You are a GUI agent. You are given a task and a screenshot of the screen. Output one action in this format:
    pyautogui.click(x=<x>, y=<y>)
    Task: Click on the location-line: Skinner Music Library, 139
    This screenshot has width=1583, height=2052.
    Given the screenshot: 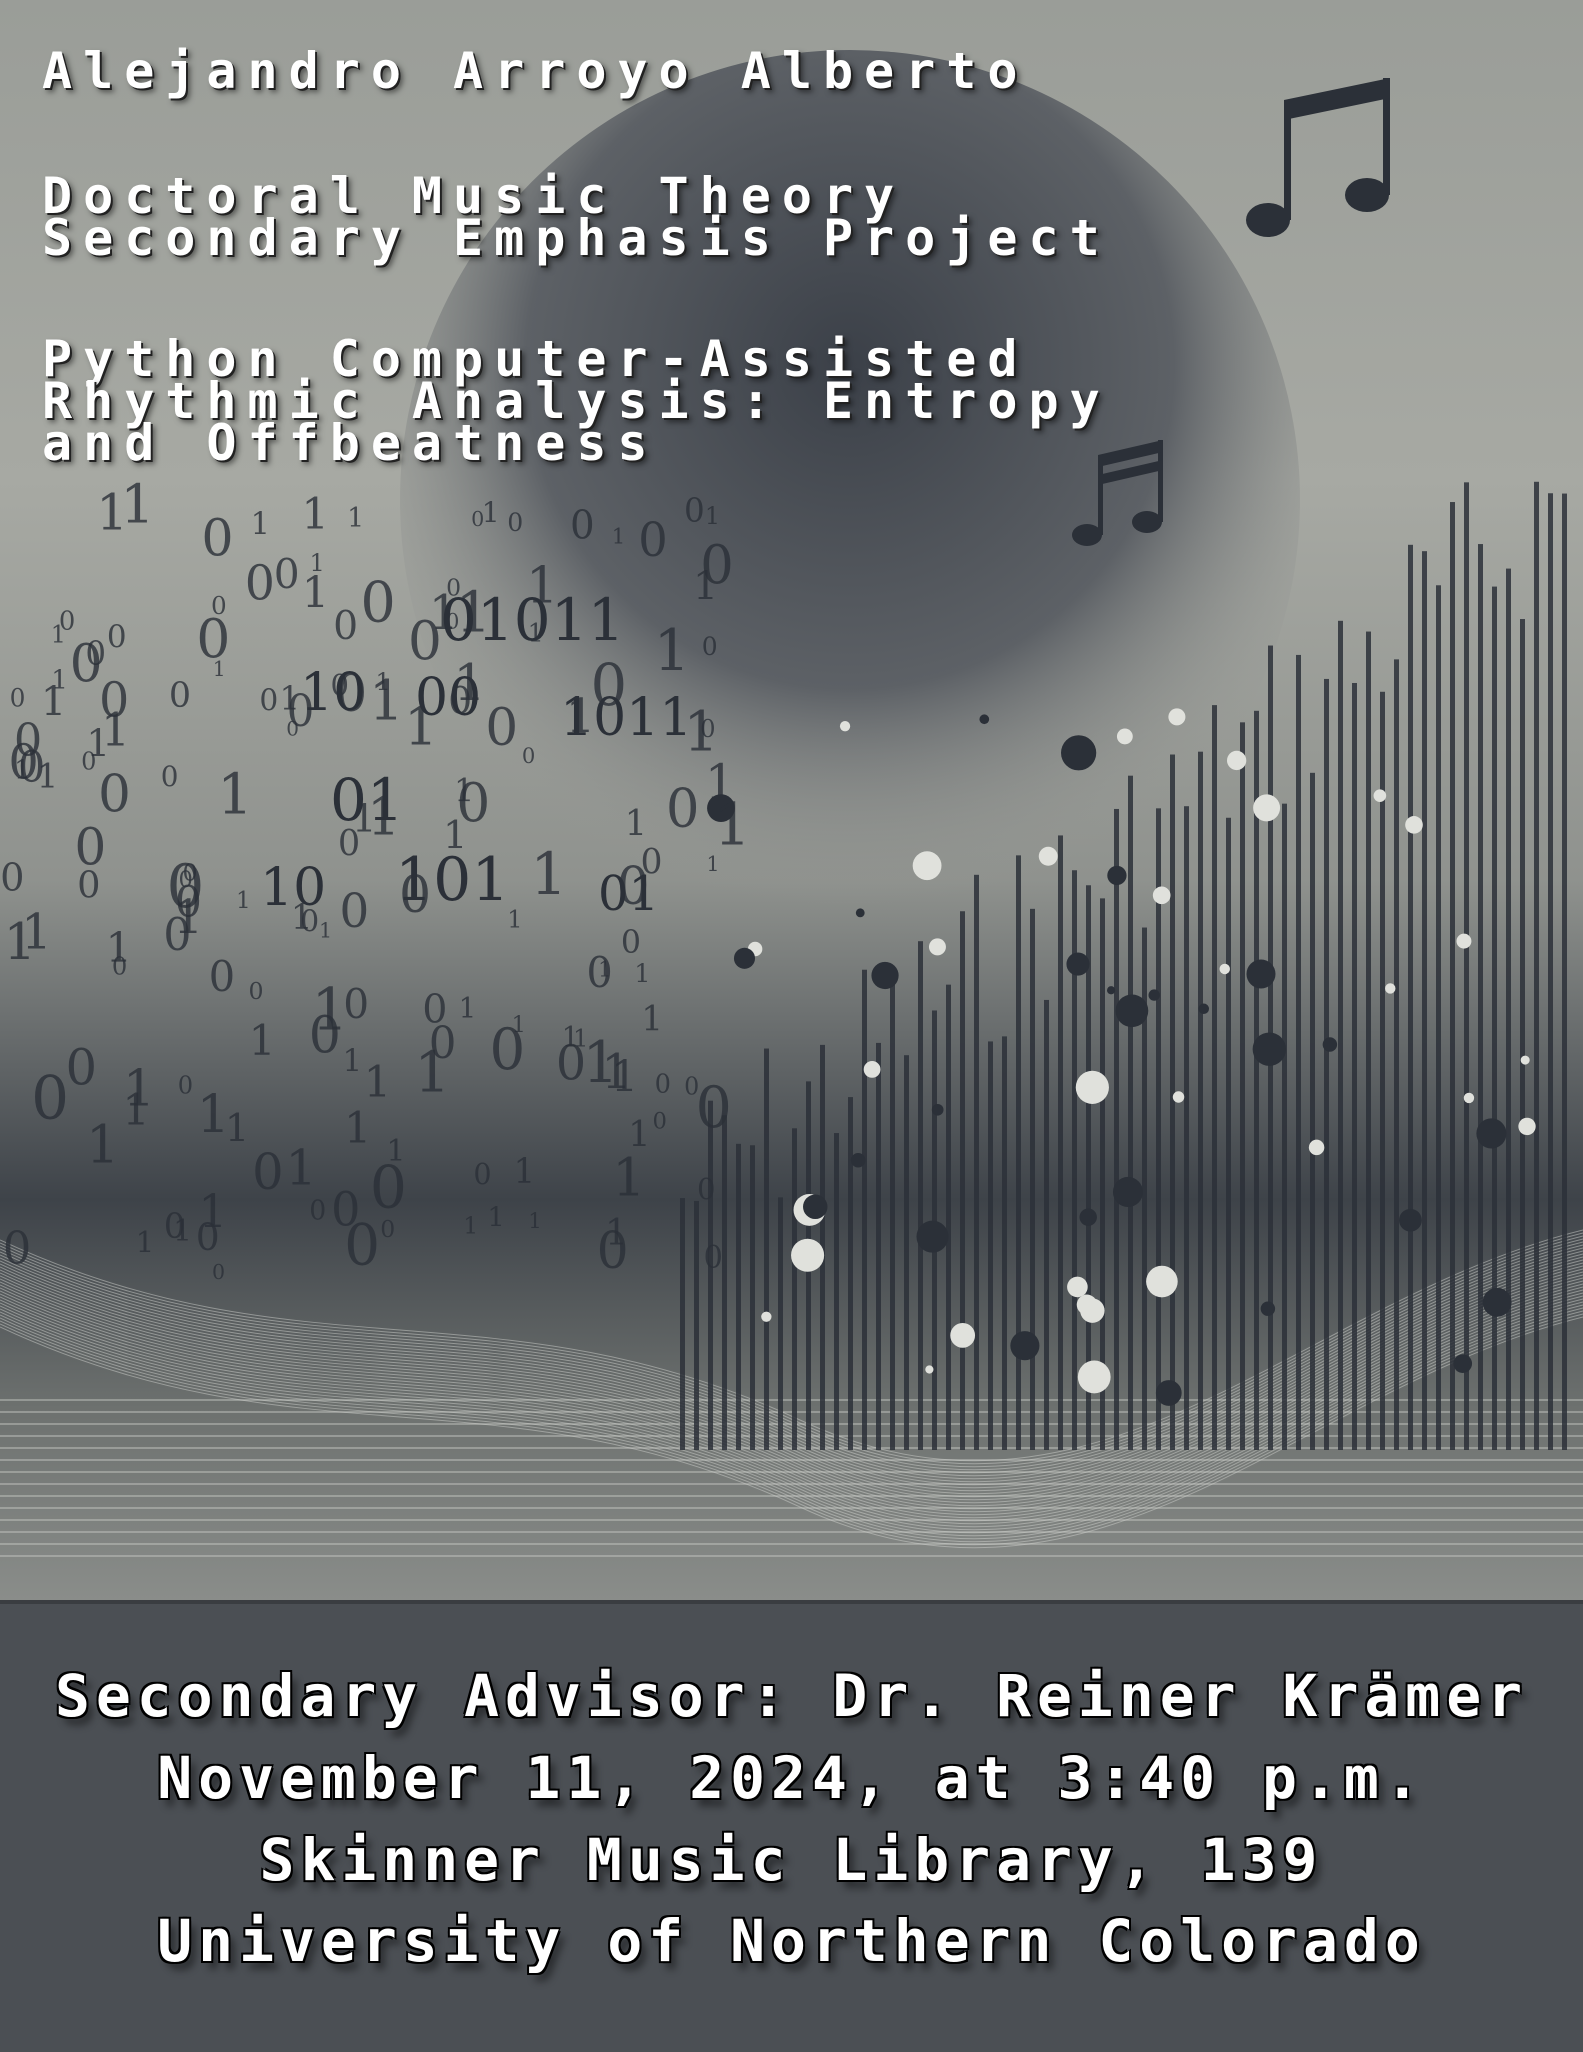 What is the action you would take?
    pyautogui.click(x=791, y=1860)
    